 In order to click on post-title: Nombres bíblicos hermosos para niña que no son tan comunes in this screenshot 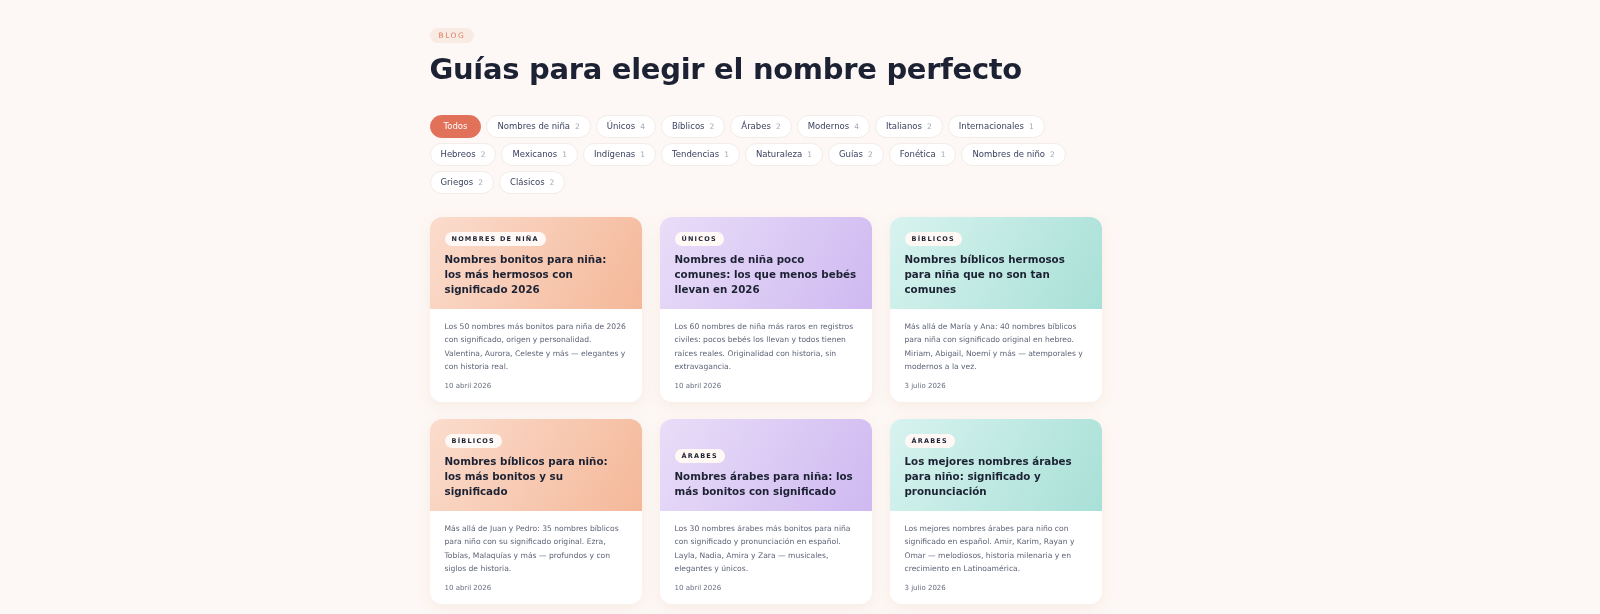, I will do `click(985, 274)`.